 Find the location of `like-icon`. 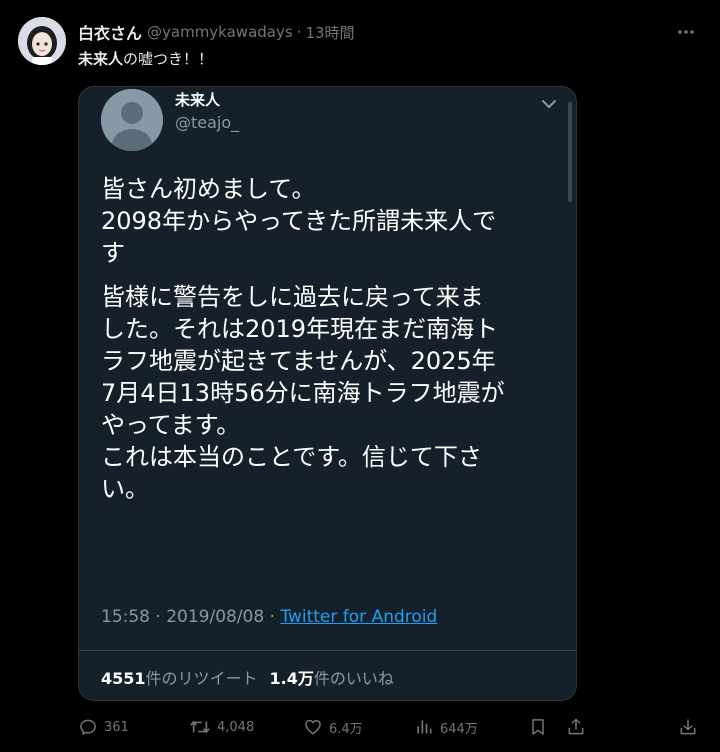

like-icon is located at coordinates (313, 727).